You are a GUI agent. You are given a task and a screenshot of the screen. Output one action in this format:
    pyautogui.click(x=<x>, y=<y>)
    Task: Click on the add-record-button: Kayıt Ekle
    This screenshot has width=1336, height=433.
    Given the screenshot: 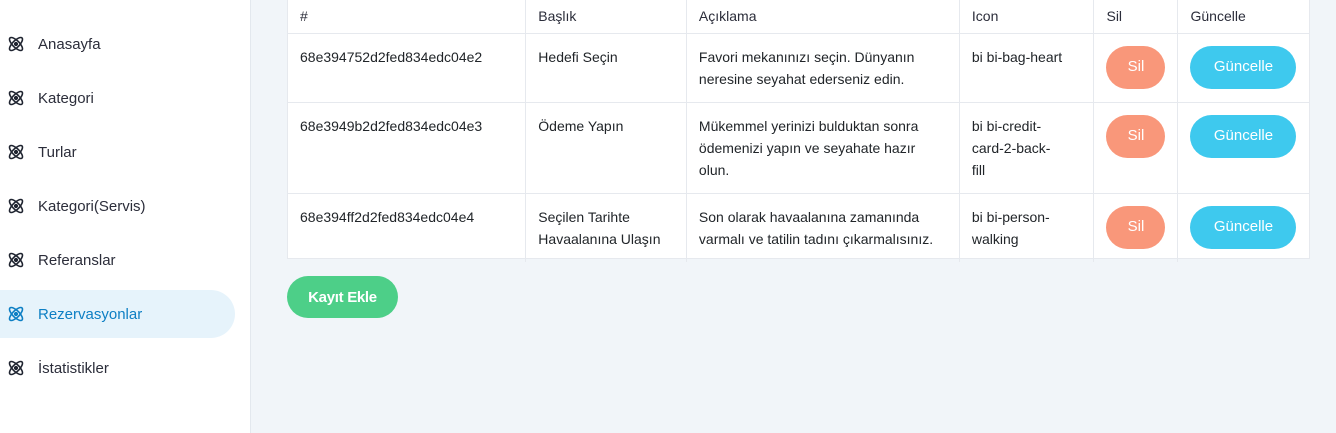 What is the action you would take?
    pyautogui.click(x=342, y=297)
    